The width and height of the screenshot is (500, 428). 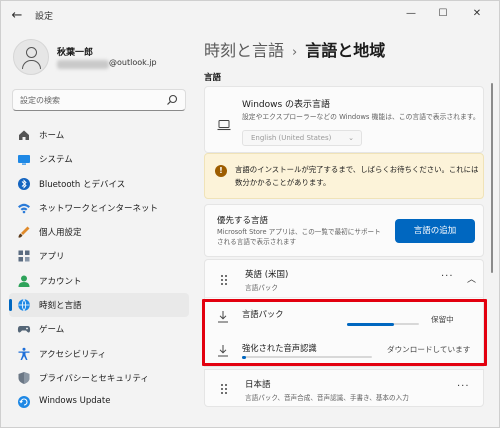 I want to click on download-row-speech: 強化された音声認識 ダウンロードしています, so click(x=345, y=351).